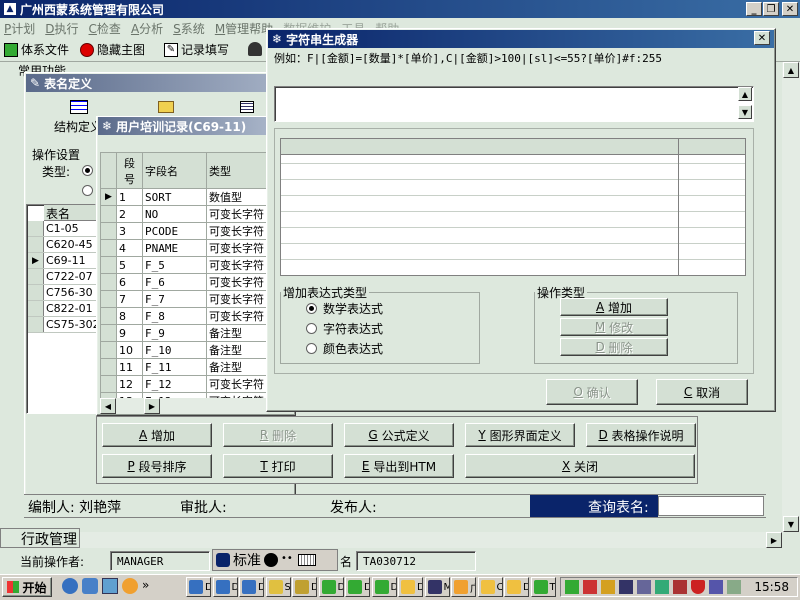 The height and width of the screenshot is (600, 800). What do you see at coordinates (762, 38) in the screenshot?
I see `dialog-close-button: ✕` at bounding box center [762, 38].